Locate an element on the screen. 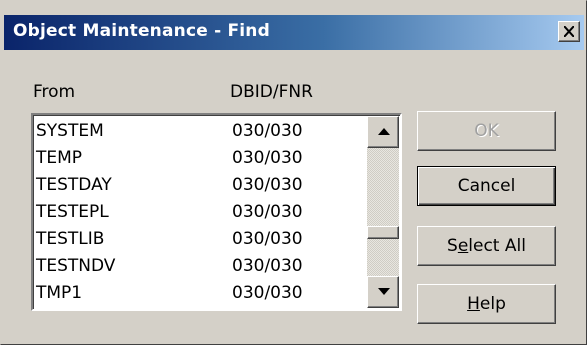 The image size is (587, 345). arrow-up-icon is located at coordinates (384, 131).